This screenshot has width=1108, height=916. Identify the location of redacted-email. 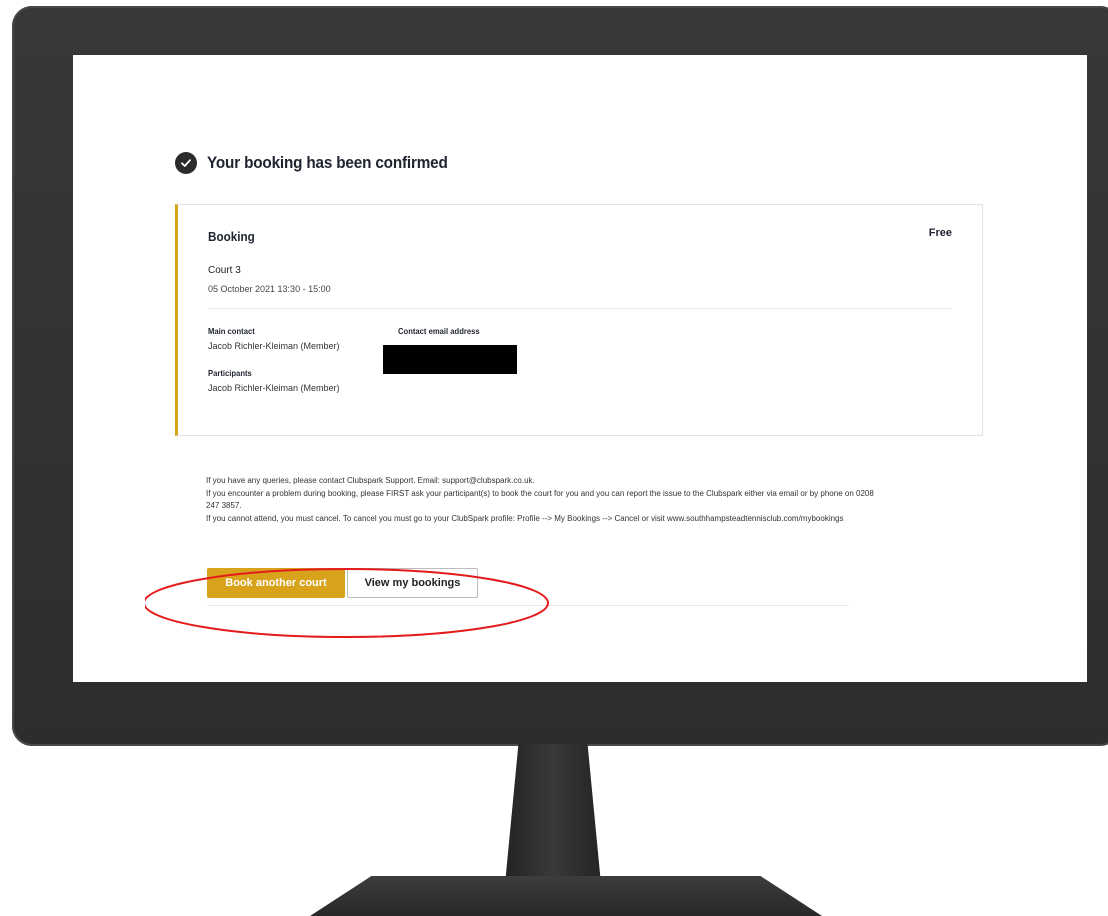
(450, 359).